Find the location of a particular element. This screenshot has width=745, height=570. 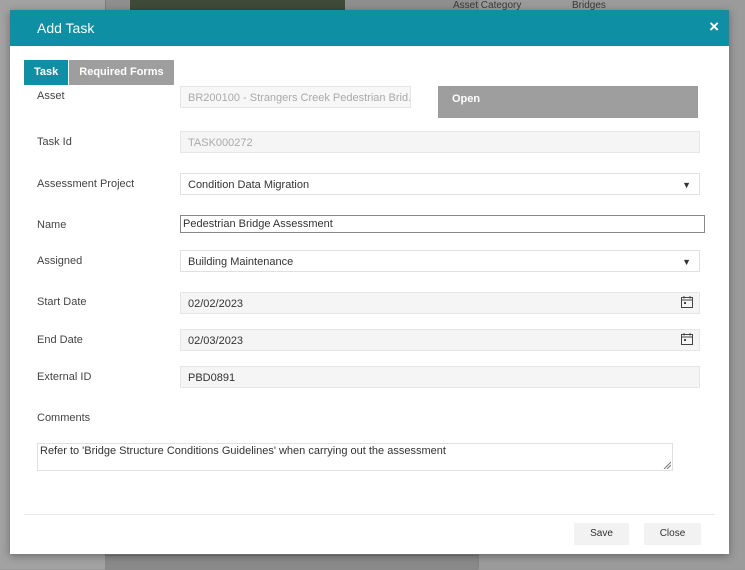

external-id-input: PBD0891 is located at coordinates (440, 377).